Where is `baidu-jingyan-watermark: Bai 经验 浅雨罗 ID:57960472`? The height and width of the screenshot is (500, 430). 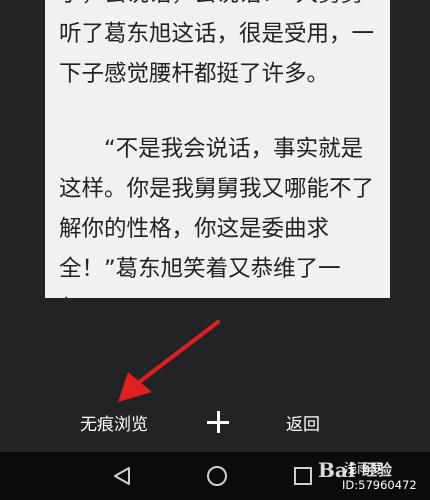
baidu-jingyan-watermark: Bai 经验 浅雨罗 ID:57960472 is located at coordinates (365, 476).